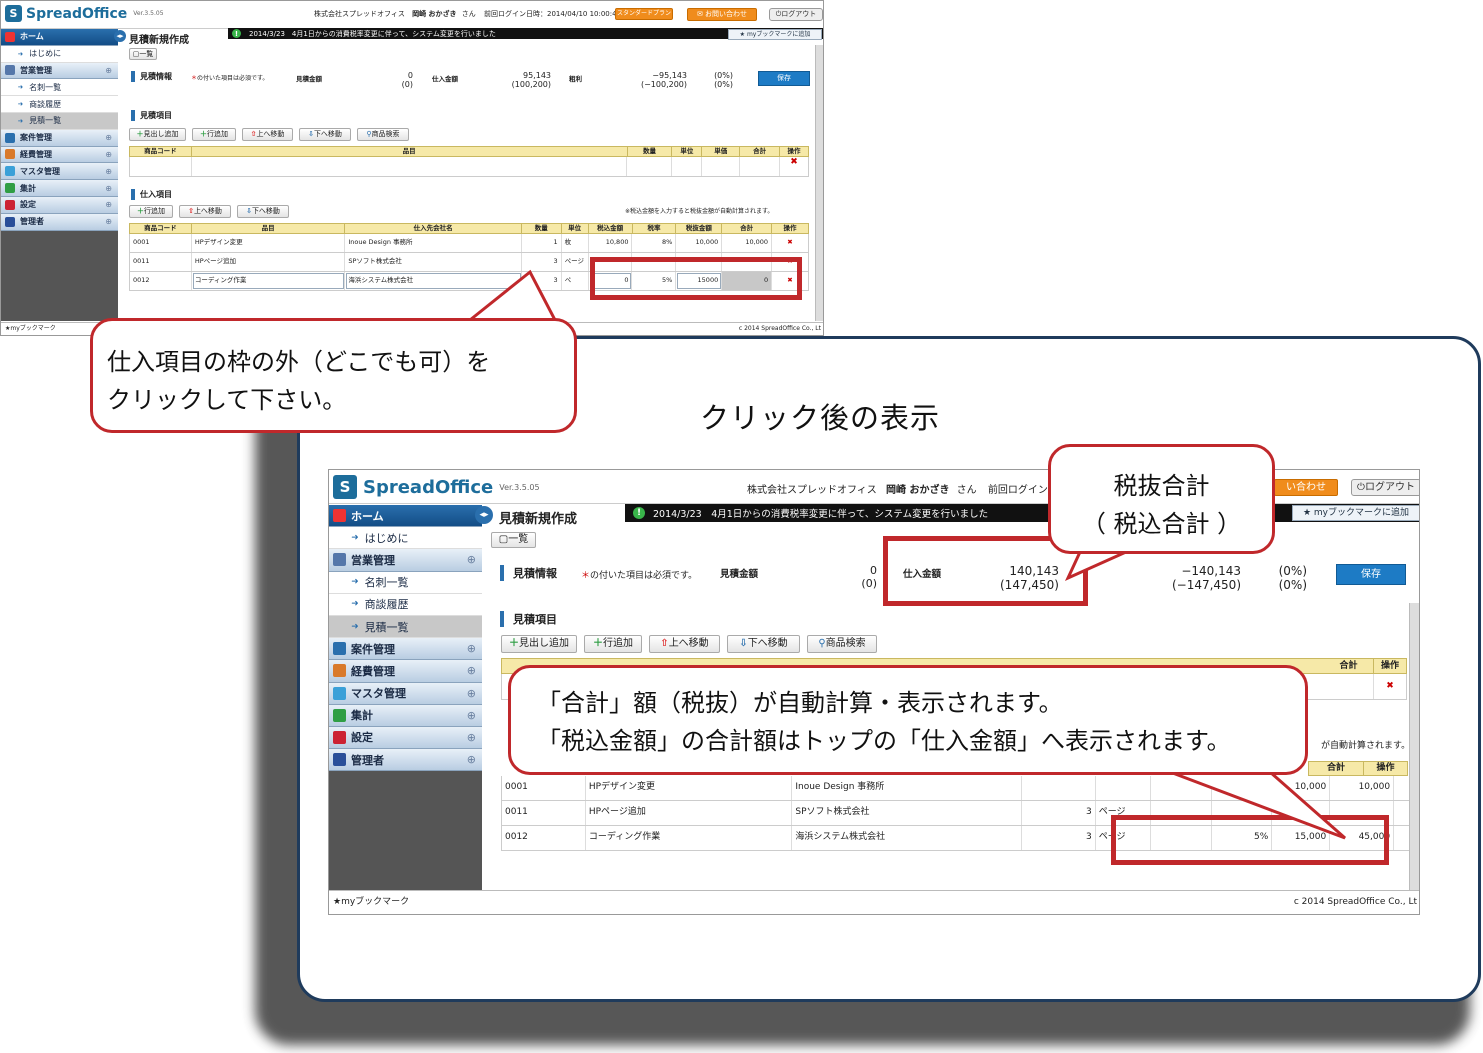 The image size is (1483, 1053). Describe the element at coordinates (538, 519) in the screenshot. I see `page-title: 見積新規作成` at that location.